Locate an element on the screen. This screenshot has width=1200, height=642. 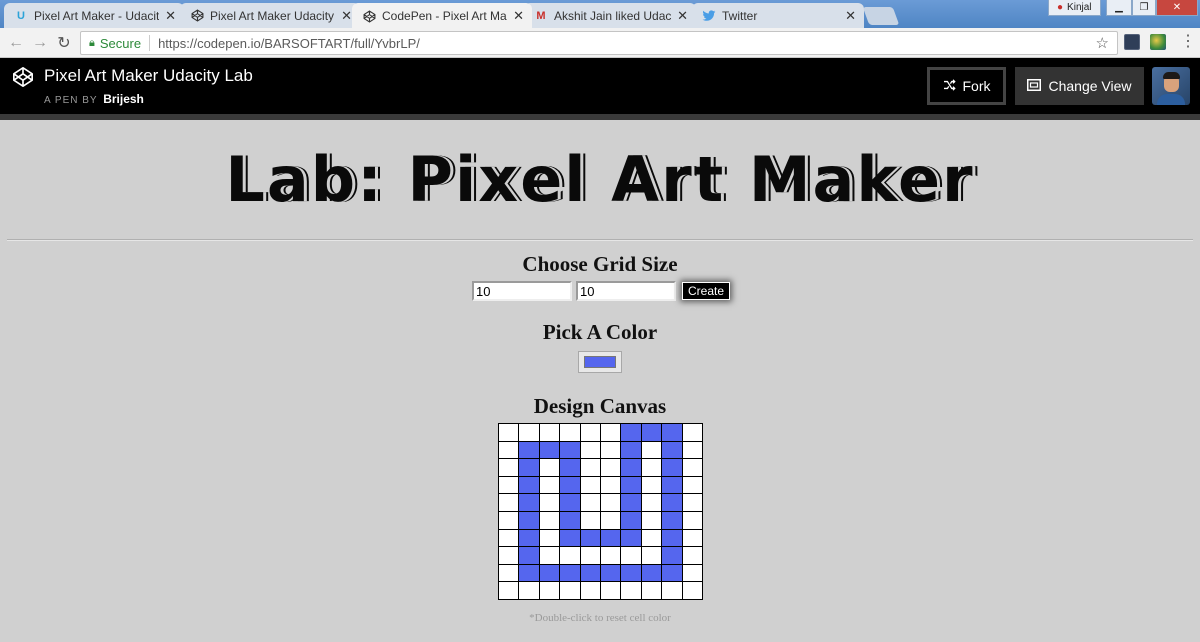
grid-height-input is located at coordinates (522, 291).